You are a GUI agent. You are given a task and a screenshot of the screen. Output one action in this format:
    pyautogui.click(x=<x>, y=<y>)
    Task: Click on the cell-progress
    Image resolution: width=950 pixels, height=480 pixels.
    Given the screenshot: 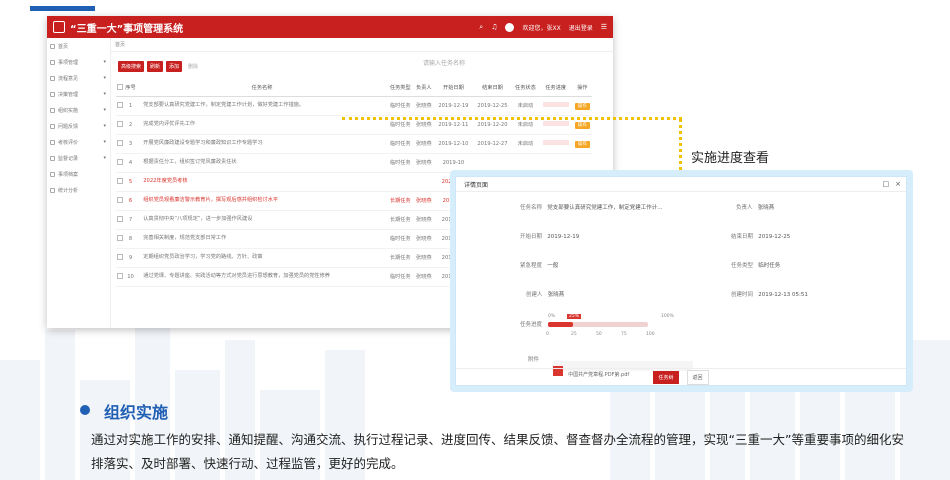 What is the action you would take?
    pyautogui.click(x=555, y=106)
    